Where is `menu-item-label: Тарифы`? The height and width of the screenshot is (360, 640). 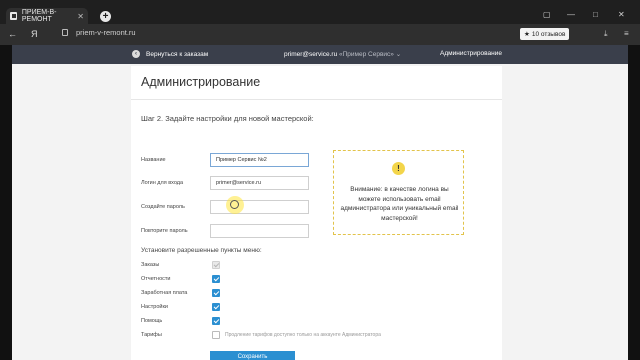 menu-item-label: Тарифы is located at coordinates (151, 335).